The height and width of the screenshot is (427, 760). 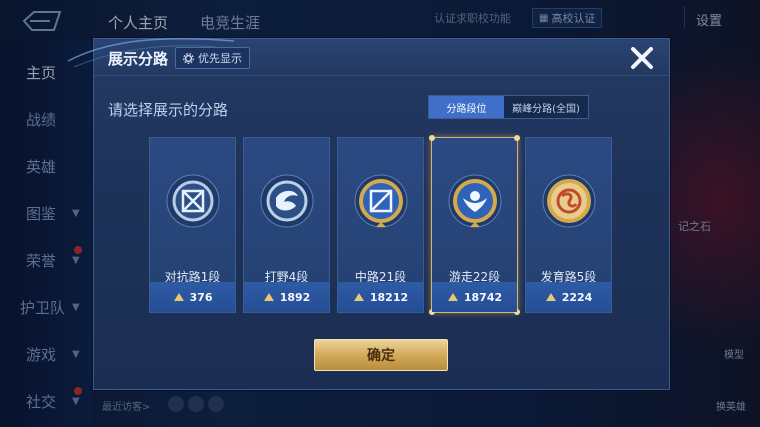 I want to click on tab-lane-rank: 分路段位, so click(x=466, y=107).